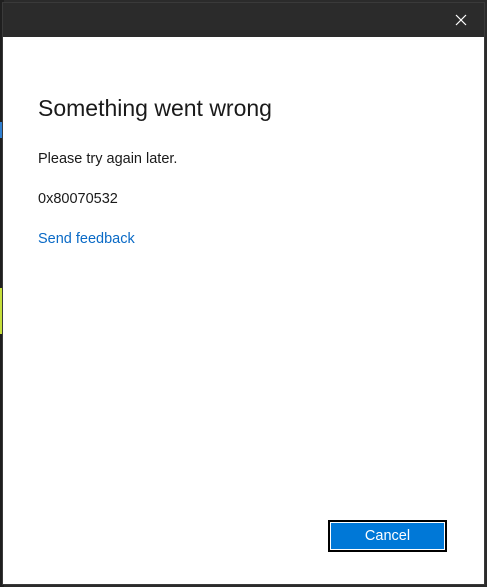 Image resolution: width=487 pixels, height=587 pixels. I want to click on close-button, so click(461, 20).